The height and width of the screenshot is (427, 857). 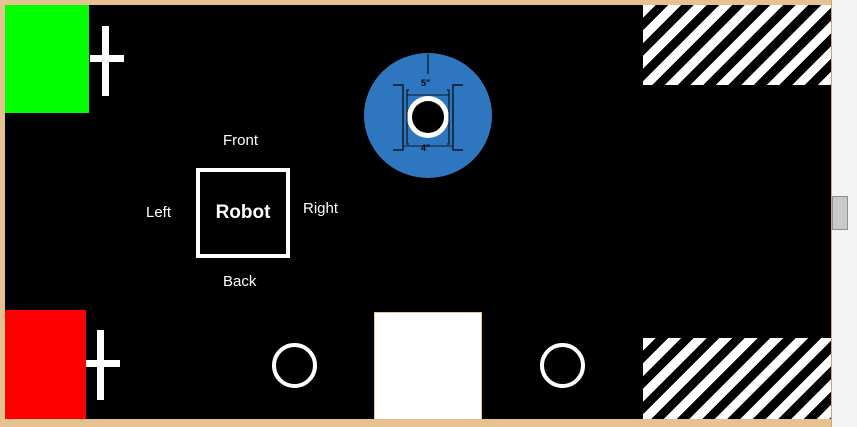 I want to click on bottom-border, so click(x=428, y=423).